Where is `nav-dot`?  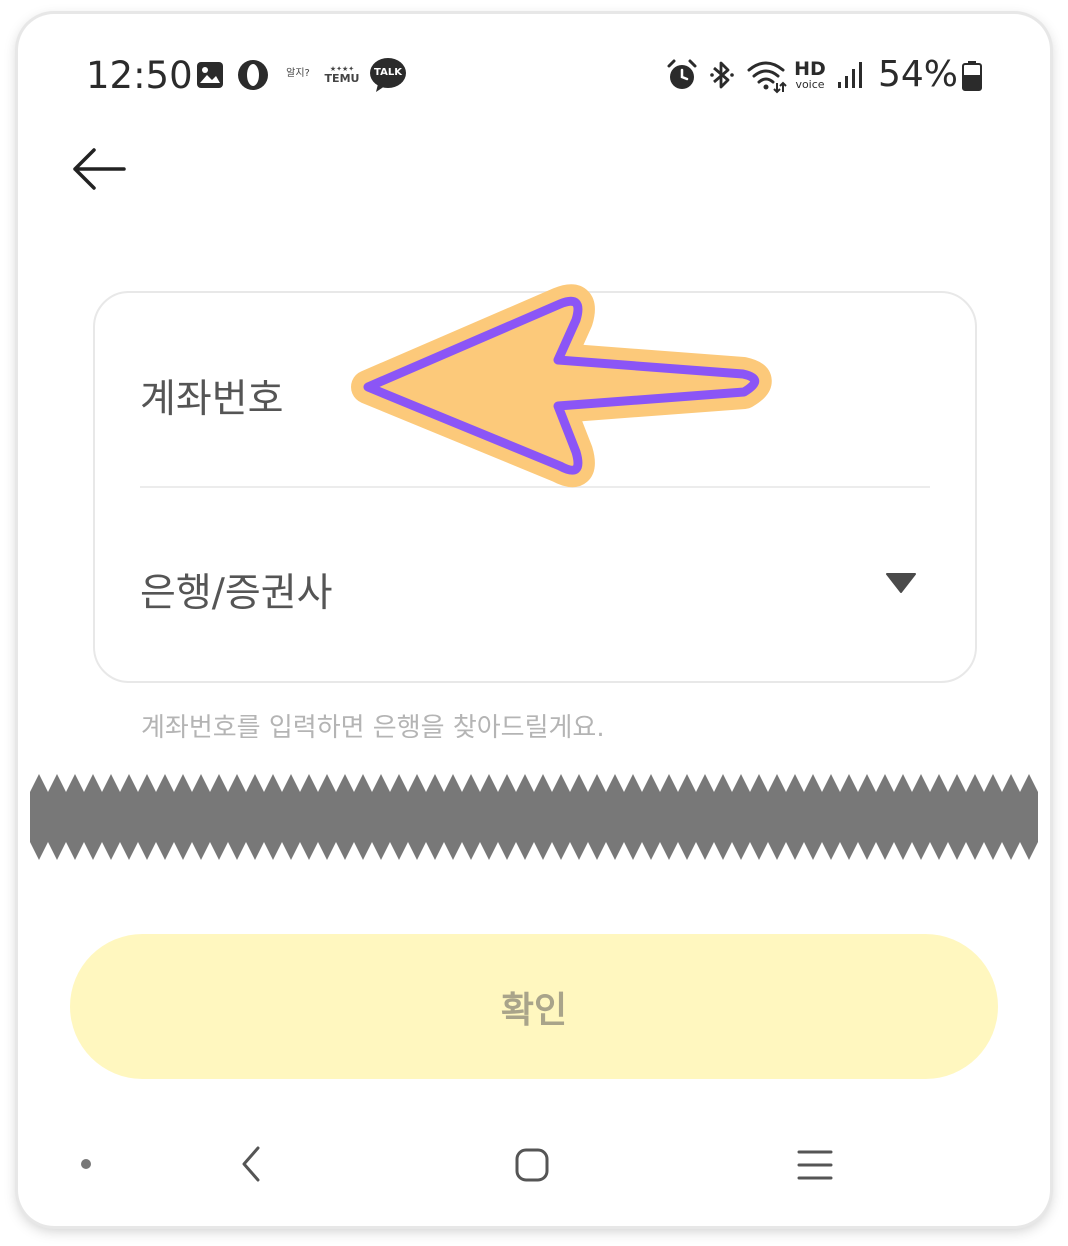
nav-dot is located at coordinates (86, 1164).